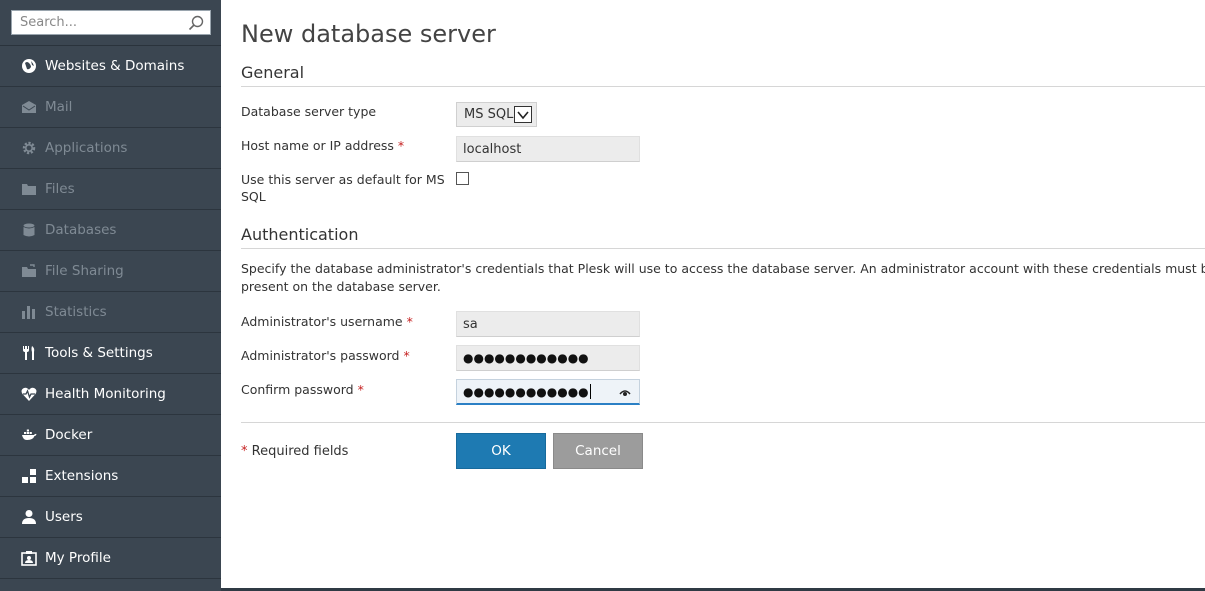  Describe the element at coordinates (343, 188) in the screenshot. I see `default-server-label: Use this server as default for MS SQL` at that location.